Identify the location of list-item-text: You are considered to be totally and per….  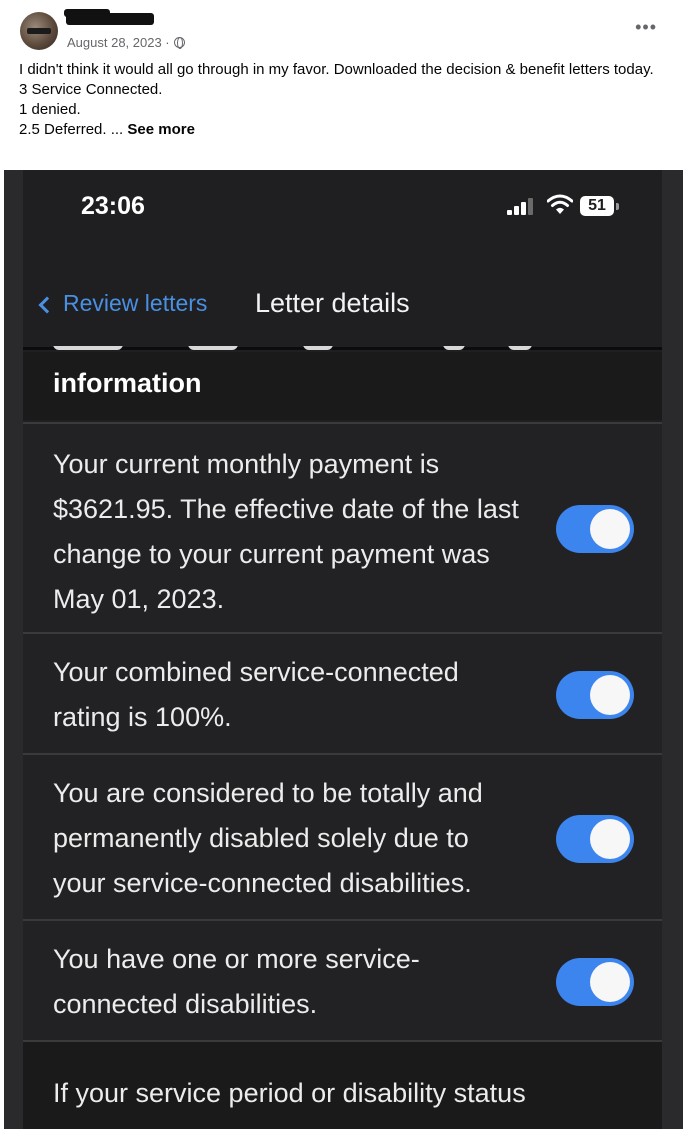
(268, 838).